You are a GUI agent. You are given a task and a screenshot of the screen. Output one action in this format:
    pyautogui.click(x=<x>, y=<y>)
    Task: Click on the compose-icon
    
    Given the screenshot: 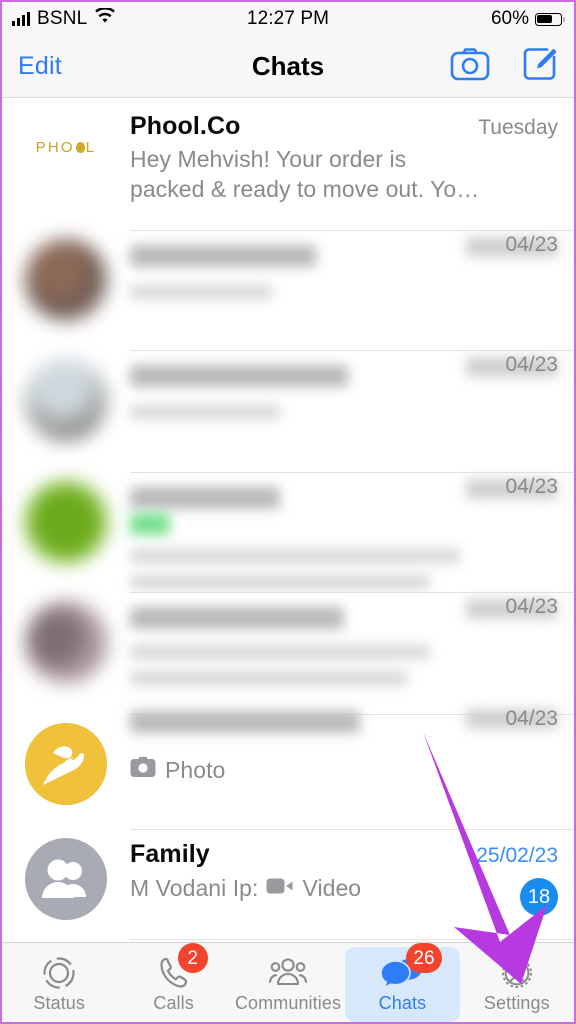 What is the action you would take?
    pyautogui.click(x=540, y=66)
    